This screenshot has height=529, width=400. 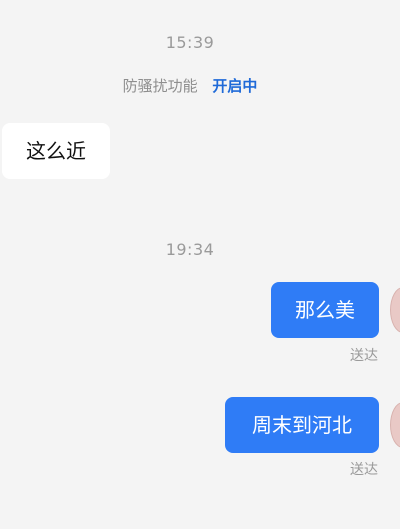 What do you see at coordinates (325, 310) in the screenshot?
I see `message-bubble-outgoing: 那么美` at bounding box center [325, 310].